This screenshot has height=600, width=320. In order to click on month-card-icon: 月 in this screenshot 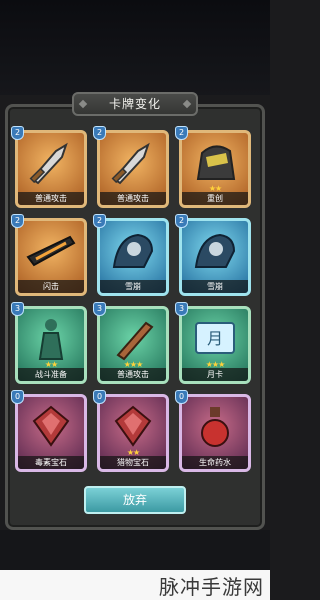, I will do `click(215, 338)`.